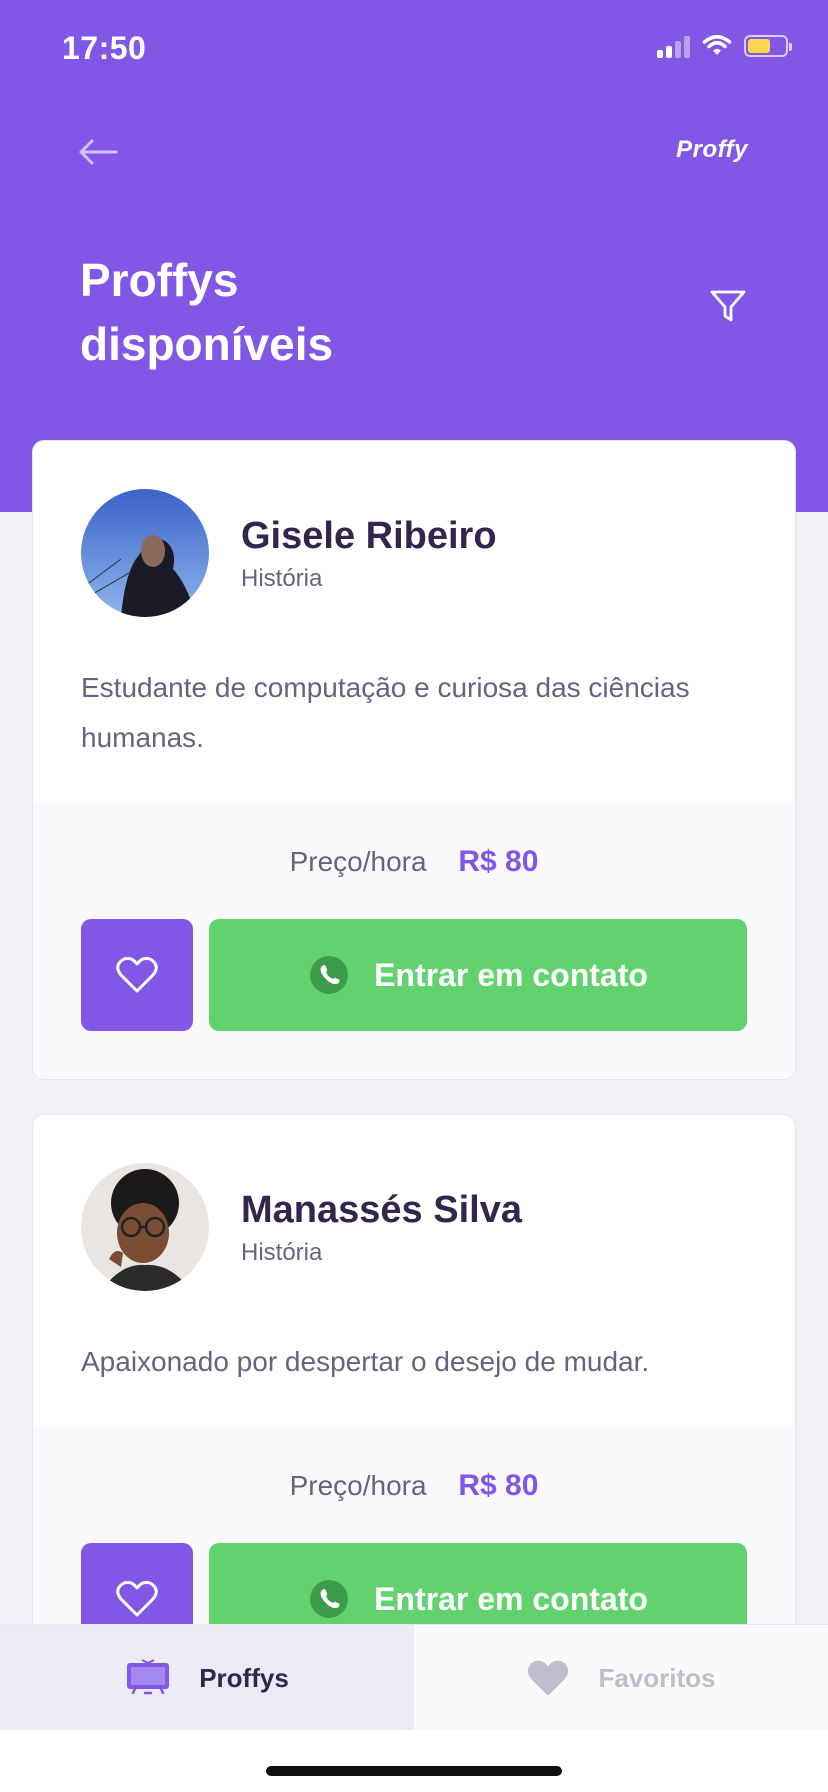  Describe the element at coordinates (728, 306) in the screenshot. I see `filter-icon` at that location.